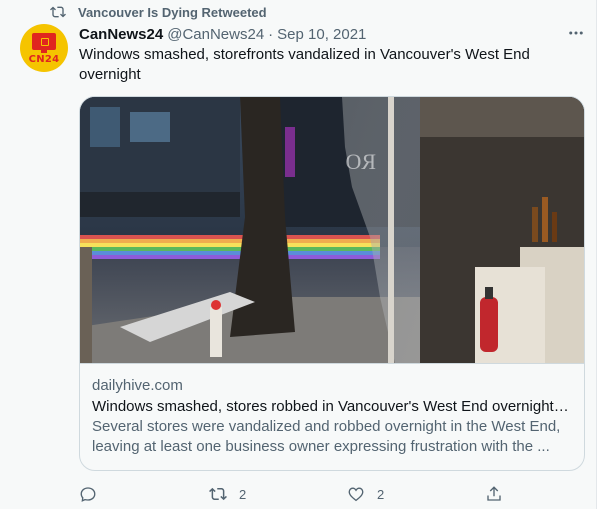 Image resolution: width=597 pixels, height=509 pixels. What do you see at coordinates (360, 161) in the screenshot?
I see `svg-text: RO` at bounding box center [360, 161].